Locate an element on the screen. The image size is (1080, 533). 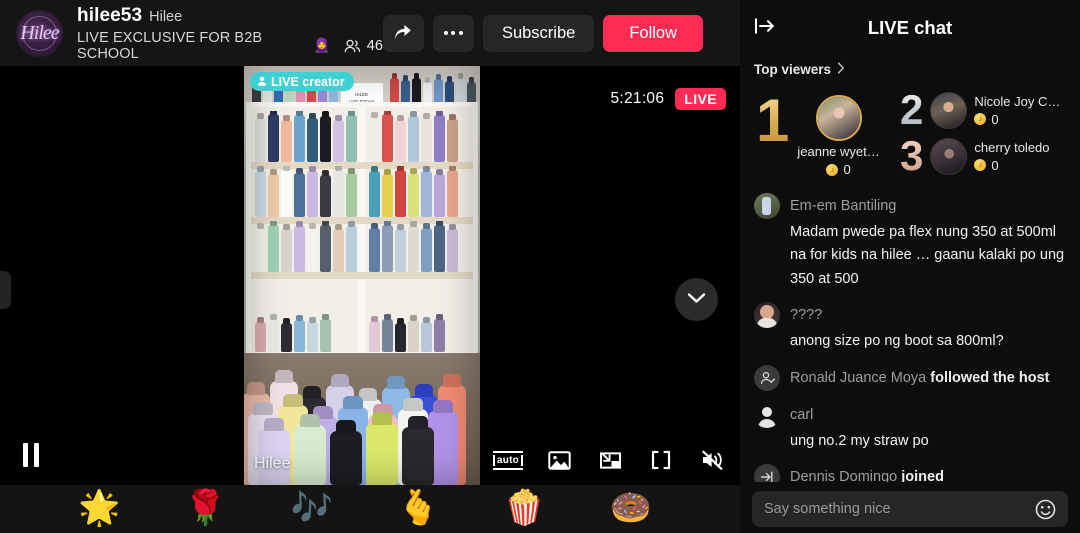
more-options-icon is located at coordinates (453, 33).